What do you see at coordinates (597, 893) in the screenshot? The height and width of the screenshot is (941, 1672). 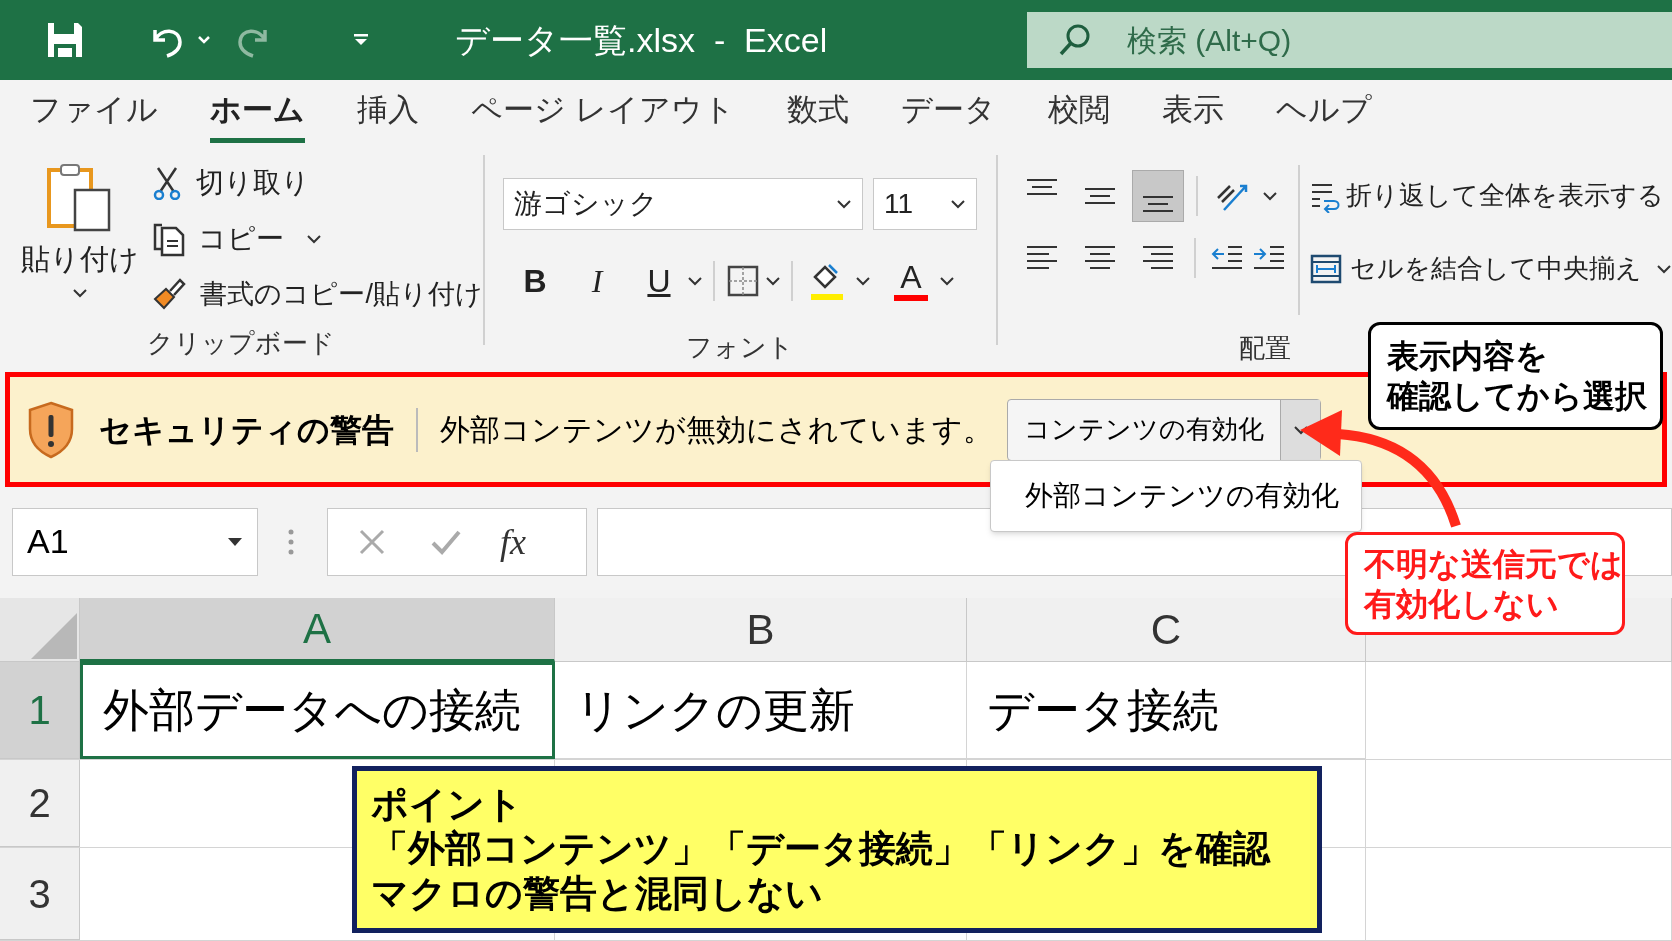 I see `note-text: マクロの警告と混同しない` at bounding box center [597, 893].